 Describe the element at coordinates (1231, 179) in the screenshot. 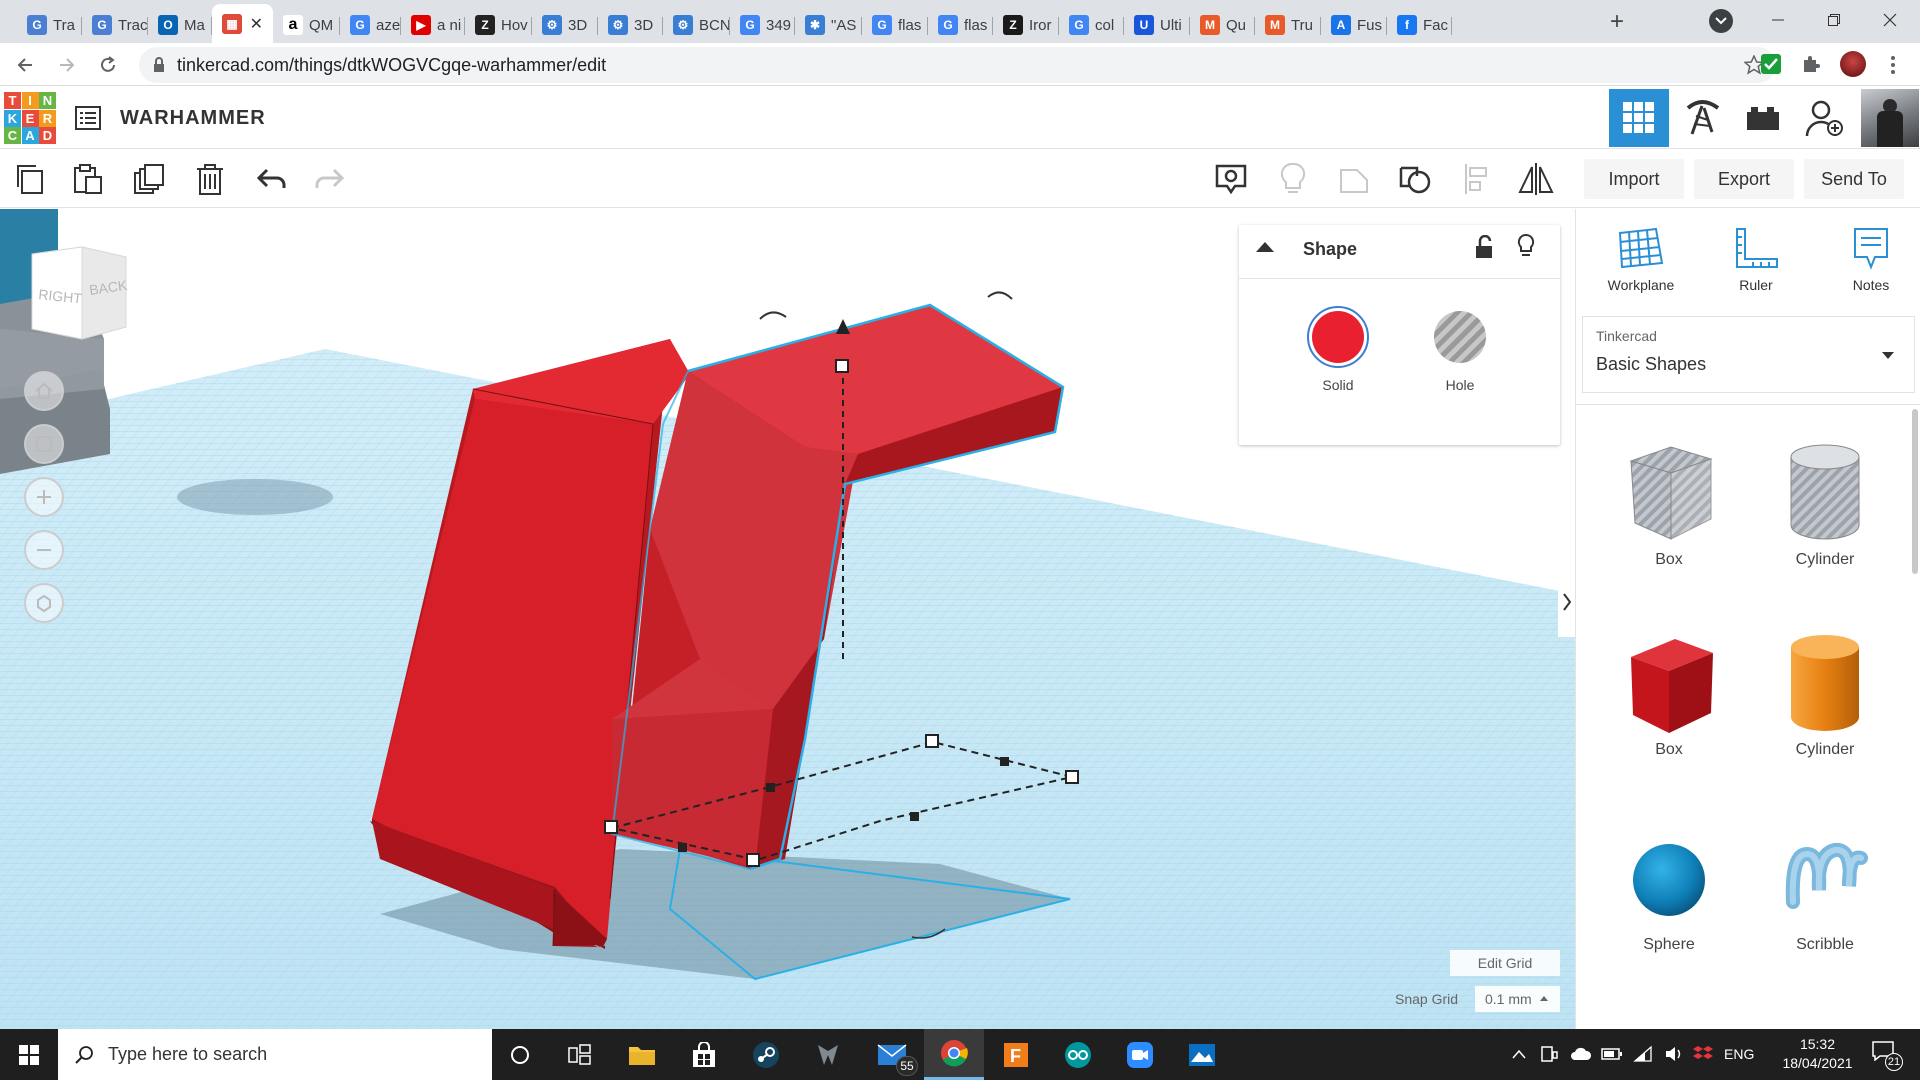

I see `show-all-button` at that location.